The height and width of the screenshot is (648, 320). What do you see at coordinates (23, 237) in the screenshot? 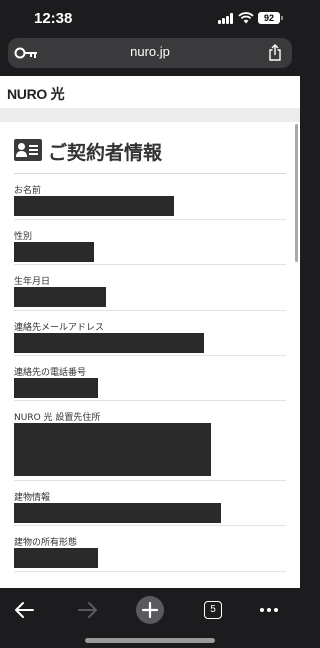
I see `field-label: 性別` at bounding box center [23, 237].